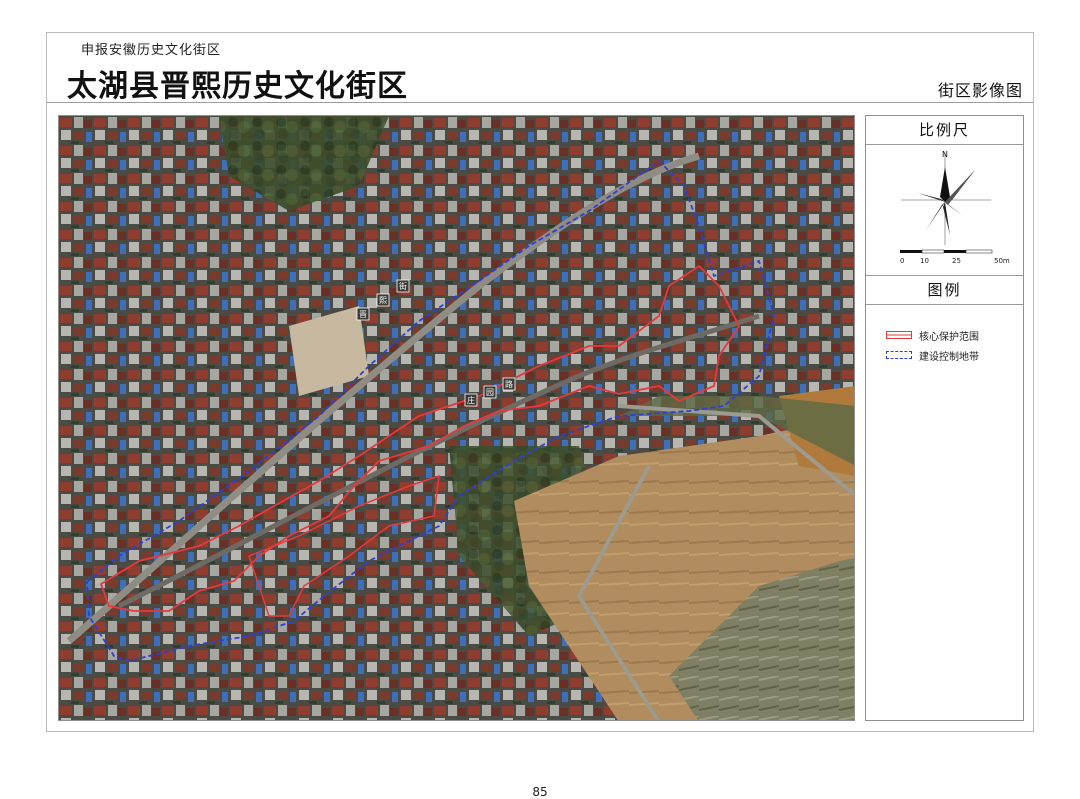  I want to click on header-divider, so click(540, 102).